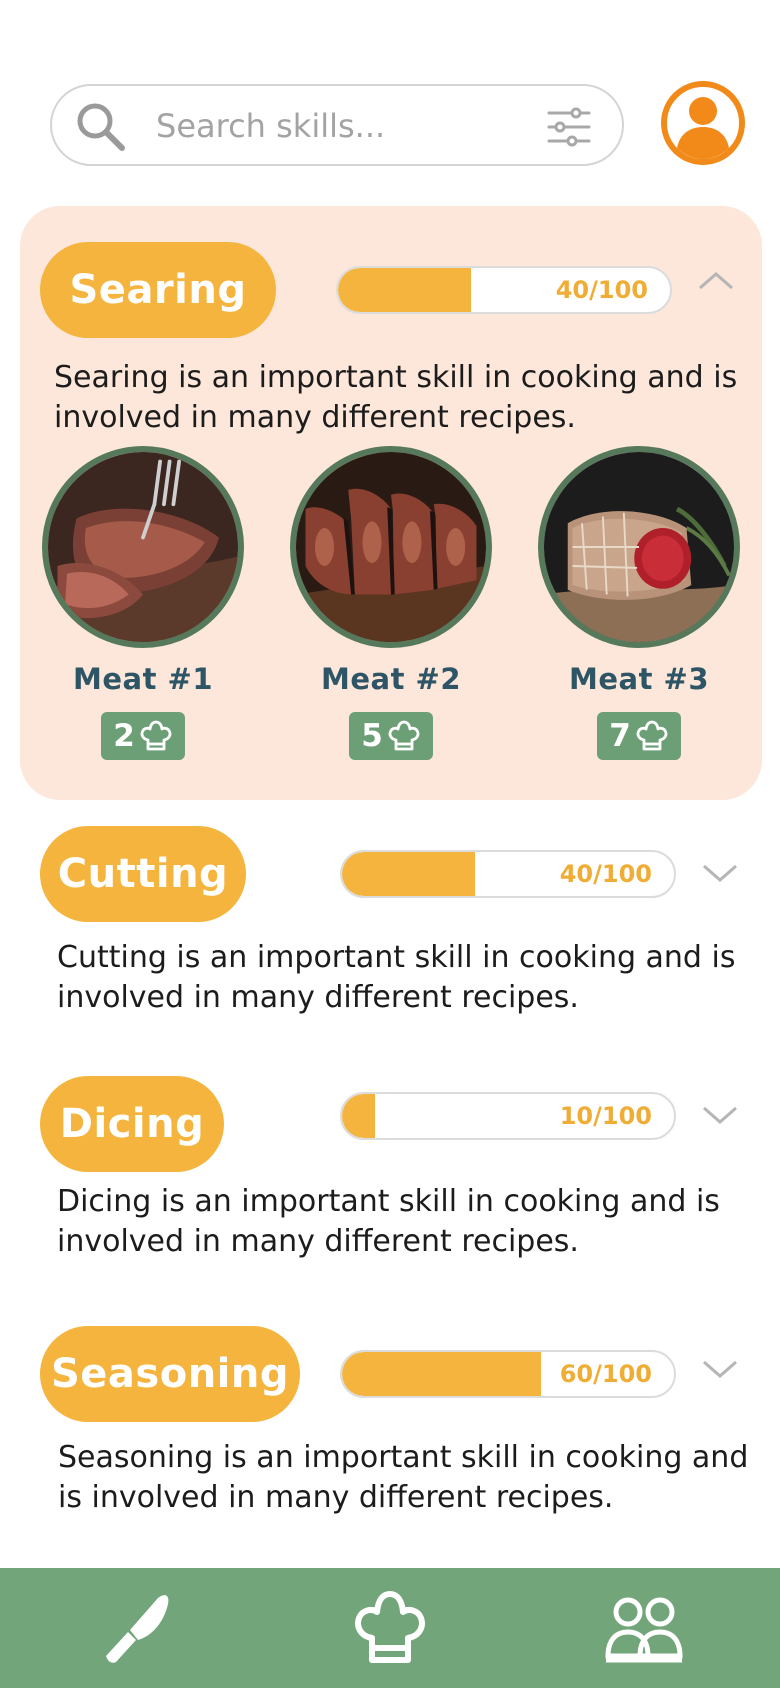  Describe the element at coordinates (143, 679) in the screenshot. I see `meat-name: Meat #1` at that location.